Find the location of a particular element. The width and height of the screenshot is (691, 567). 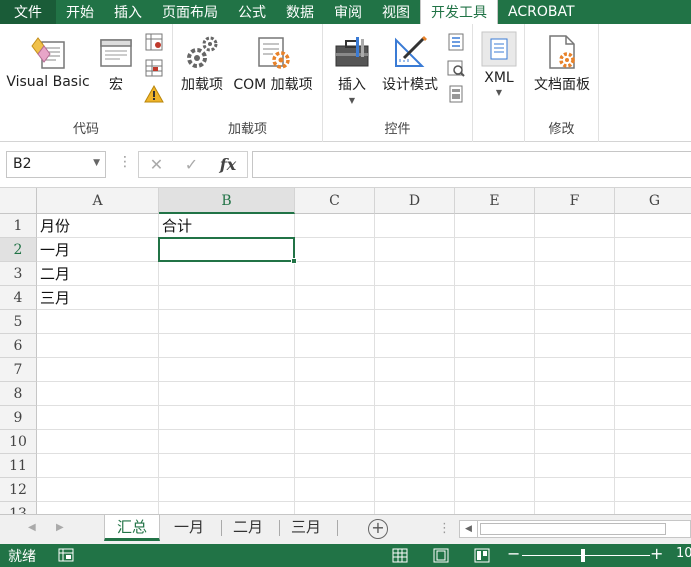

macro-recording-icon is located at coordinates (66, 555).